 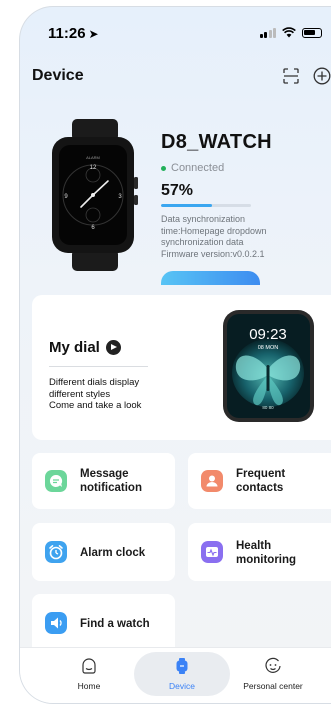 I want to click on dial-desc-line: Come and take a look, so click(x=95, y=405).